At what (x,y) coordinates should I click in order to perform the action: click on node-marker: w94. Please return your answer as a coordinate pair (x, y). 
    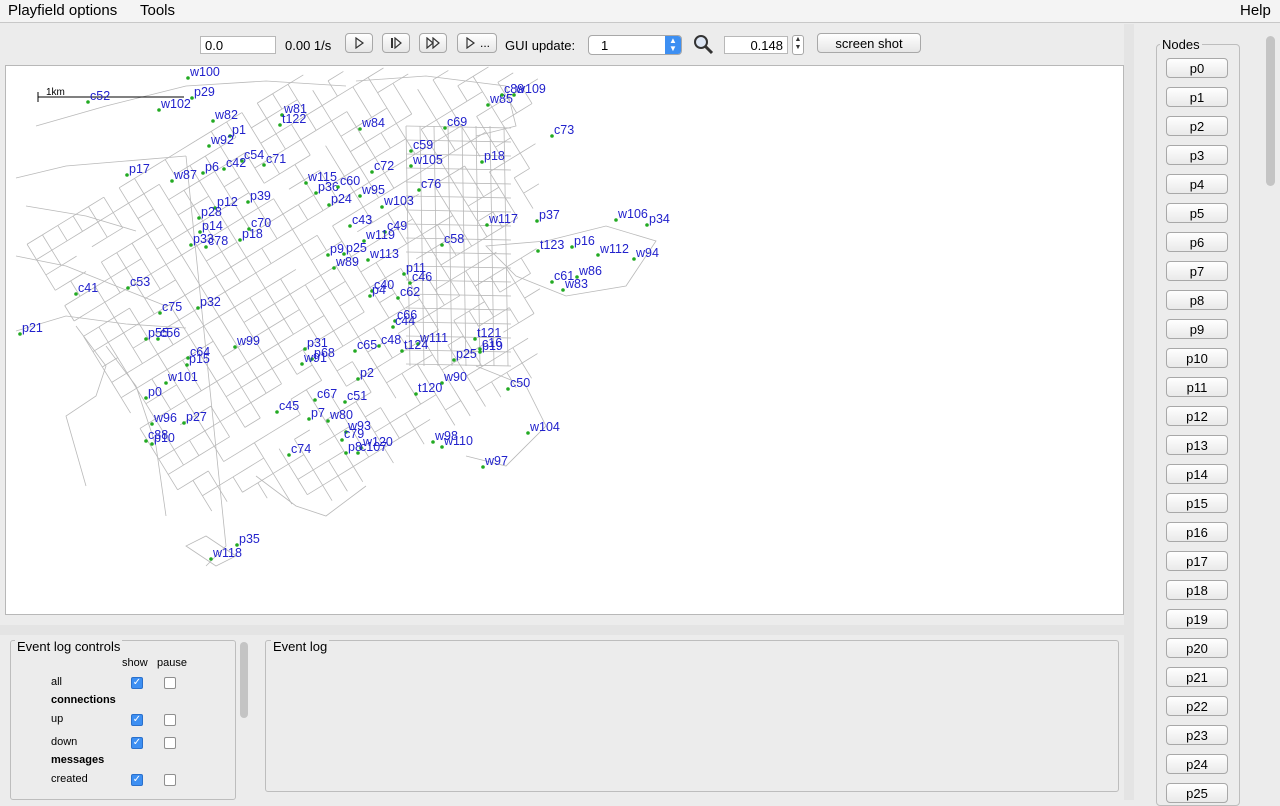
    Looking at the image, I should click on (645, 253).